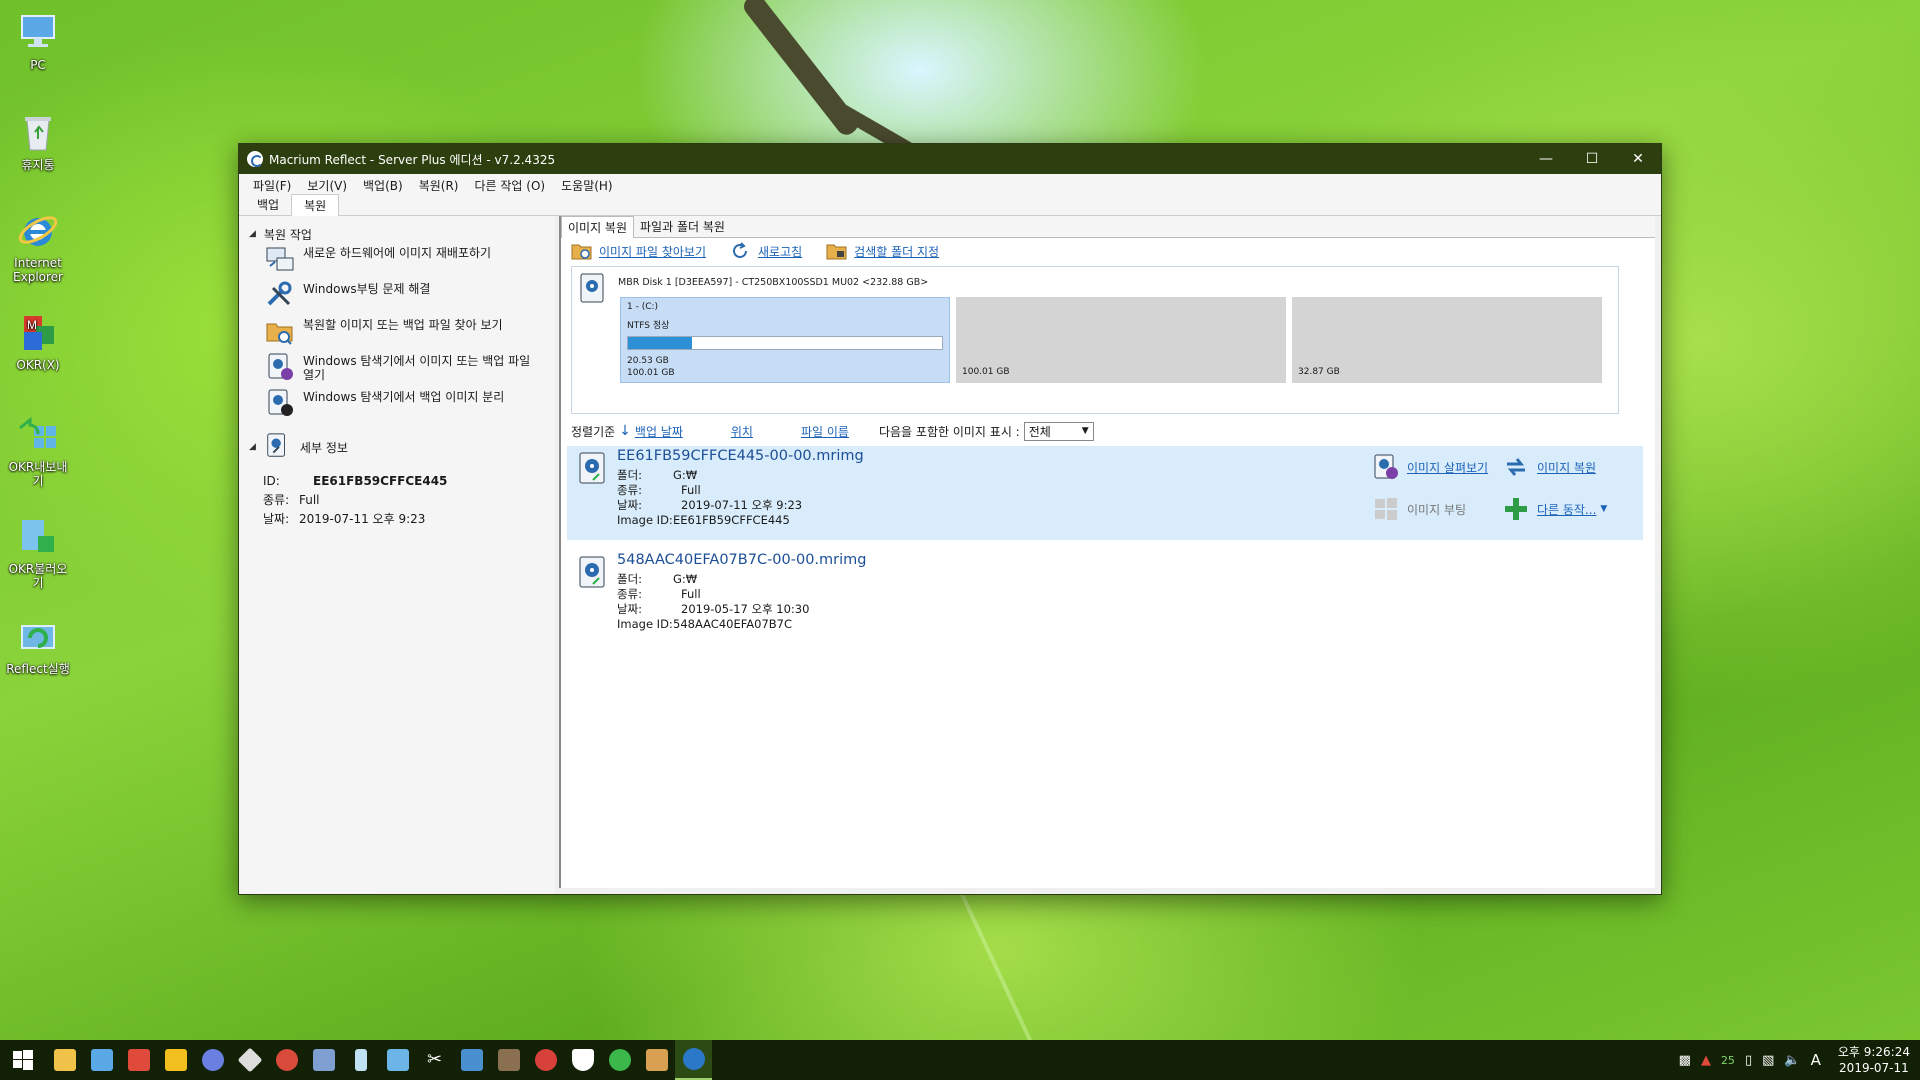  Describe the element at coordinates (740, 456) in the screenshot. I see `image-file-name: EE61FB59CFFCE445-00-00.mrimg` at that location.